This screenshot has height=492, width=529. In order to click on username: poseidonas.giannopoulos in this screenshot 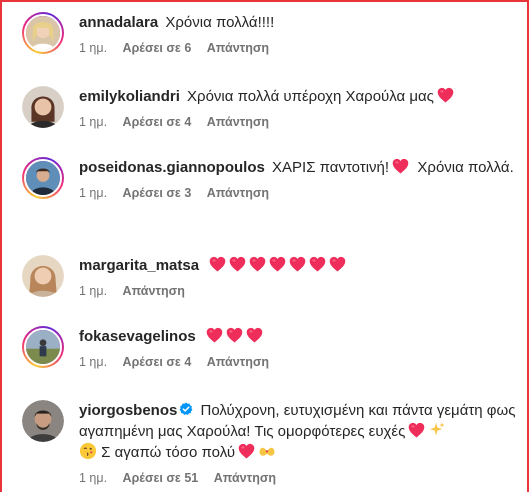, I will do `click(172, 167)`.